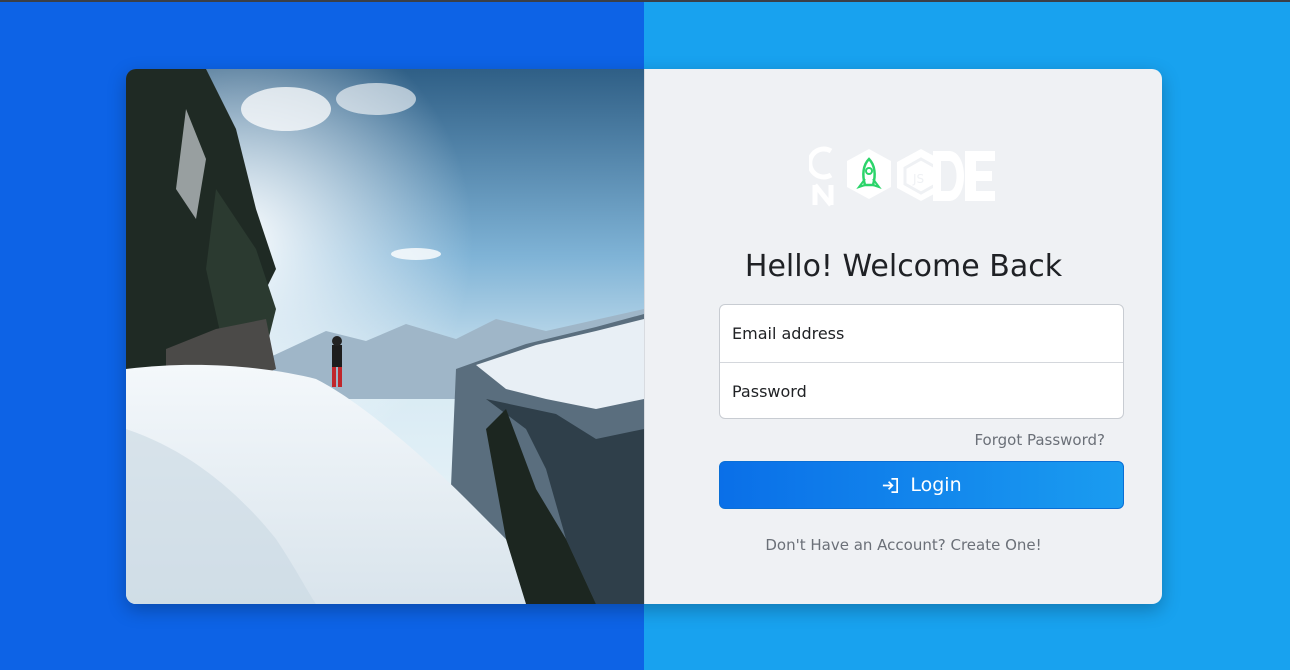  What do you see at coordinates (936, 485) in the screenshot?
I see `login-button-label: Login` at bounding box center [936, 485].